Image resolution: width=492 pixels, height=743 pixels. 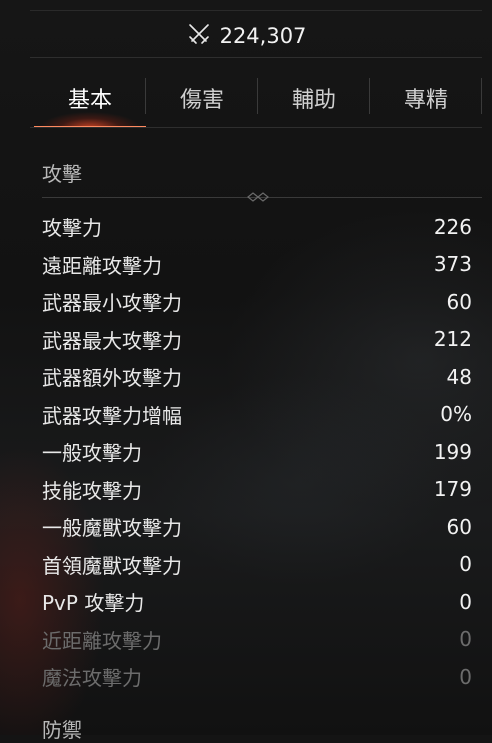 I want to click on tab-label: 專精, so click(x=425, y=100).